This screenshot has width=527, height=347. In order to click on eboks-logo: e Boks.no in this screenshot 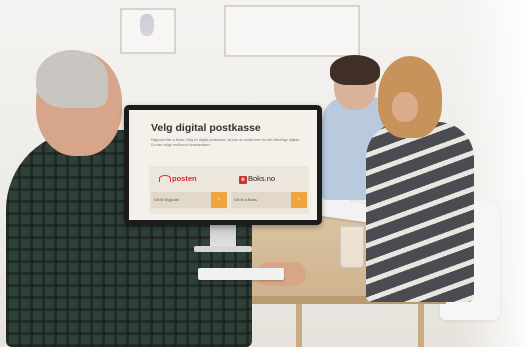, I will do `click(257, 179)`.